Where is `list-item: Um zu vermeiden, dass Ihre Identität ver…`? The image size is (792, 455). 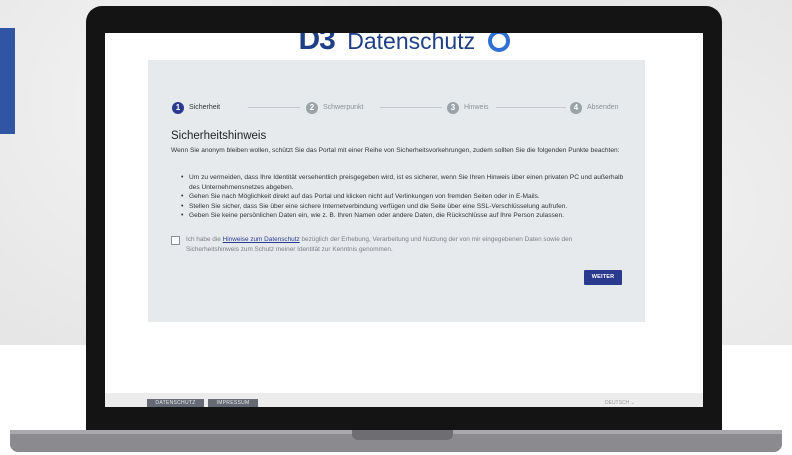 list-item: Um zu vermeiden, dass Ihre Identität ver… is located at coordinates (405, 182).